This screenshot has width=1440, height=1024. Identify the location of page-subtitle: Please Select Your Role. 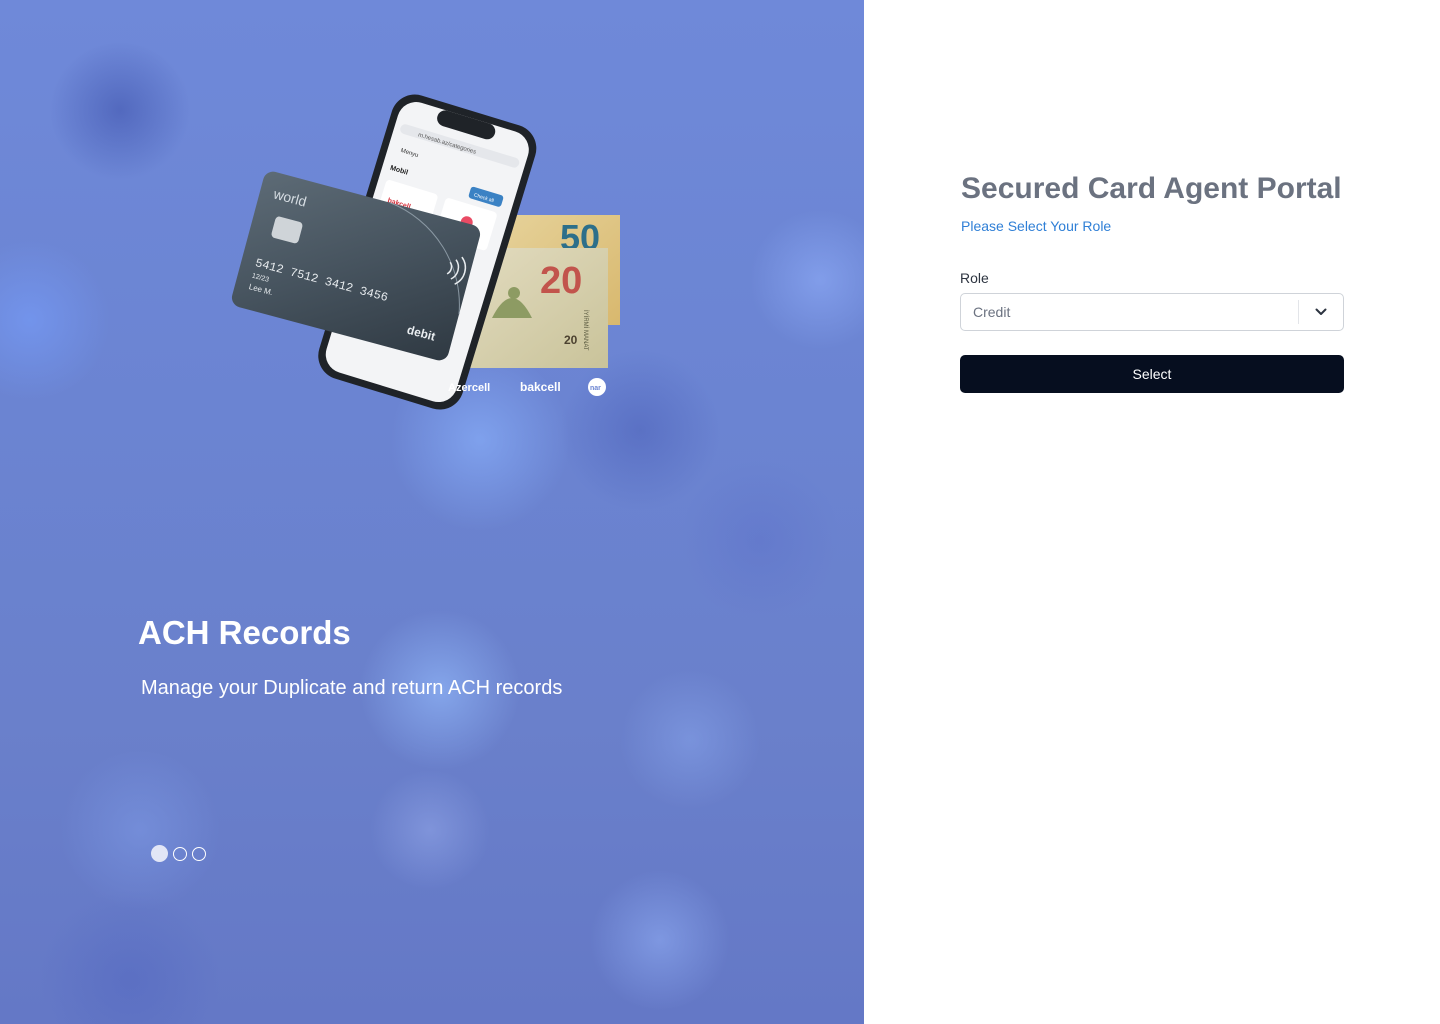
(1036, 226).